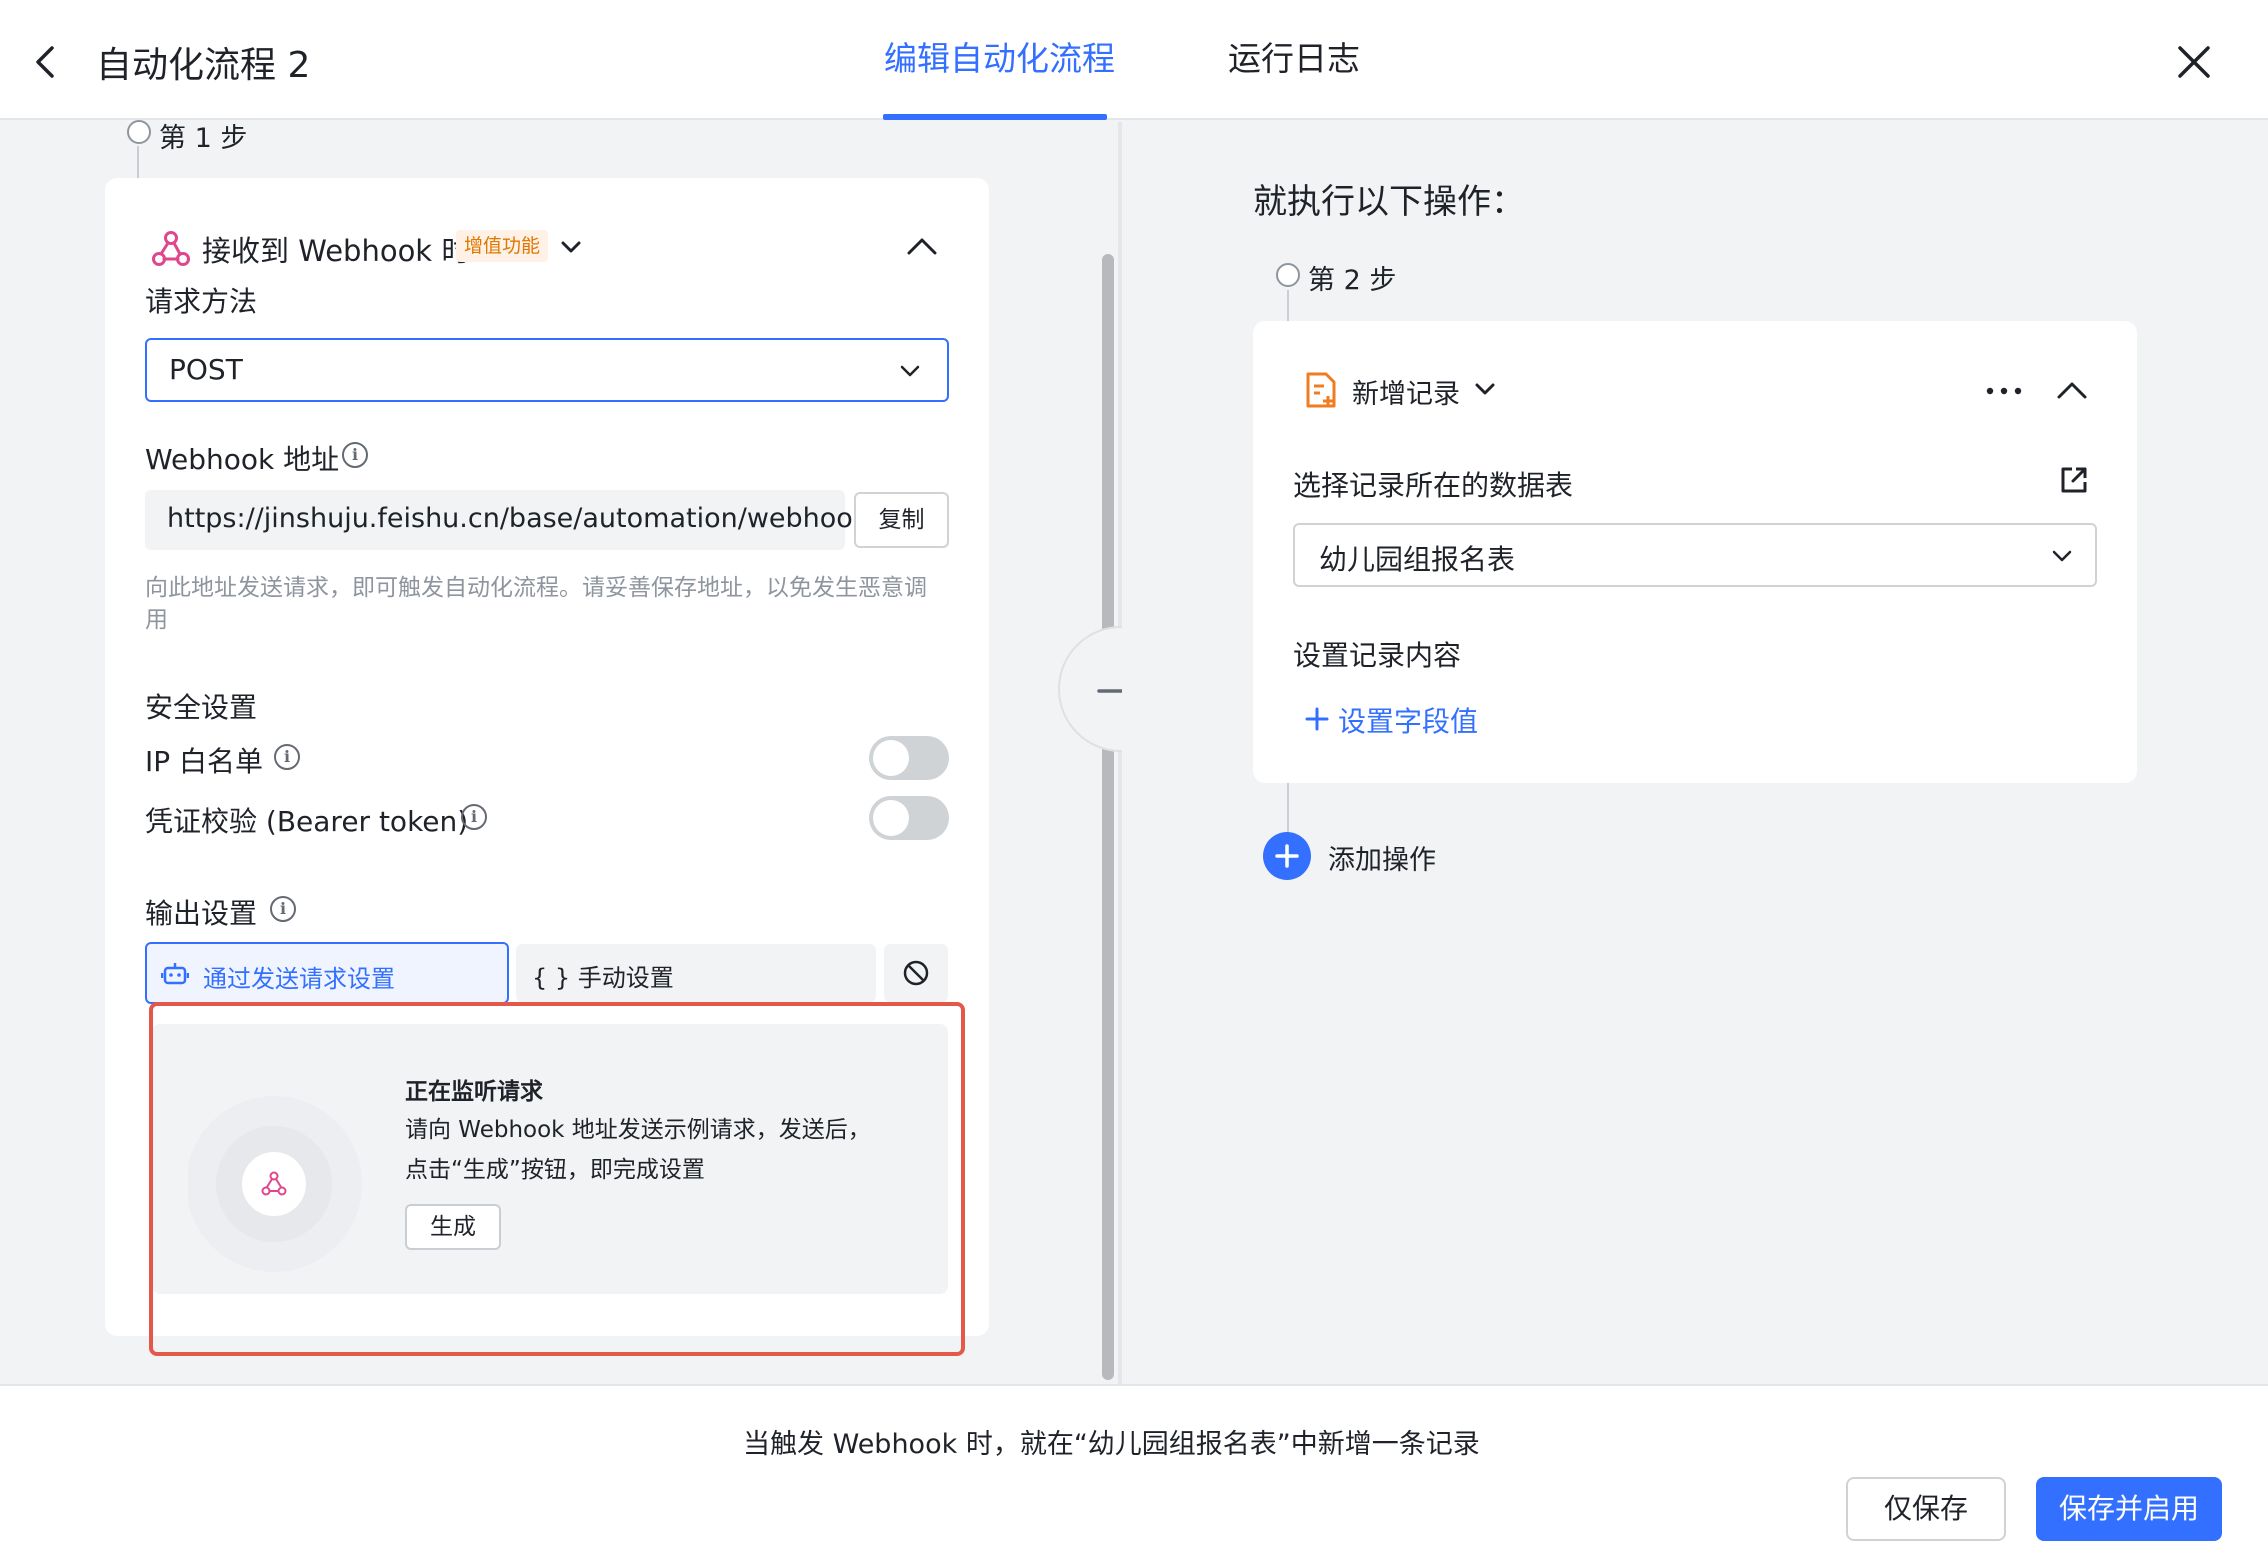  I want to click on close-icon, so click(2194, 62).